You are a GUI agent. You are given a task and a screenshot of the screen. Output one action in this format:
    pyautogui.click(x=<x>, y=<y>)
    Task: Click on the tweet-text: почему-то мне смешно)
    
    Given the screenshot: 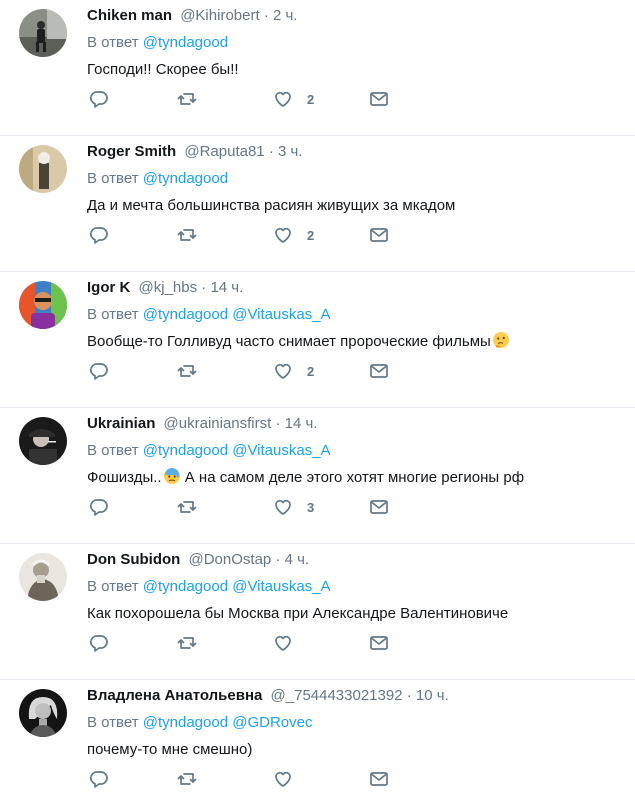 What is the action you would take?
    pyautogui.click(x=356, y=750)
    